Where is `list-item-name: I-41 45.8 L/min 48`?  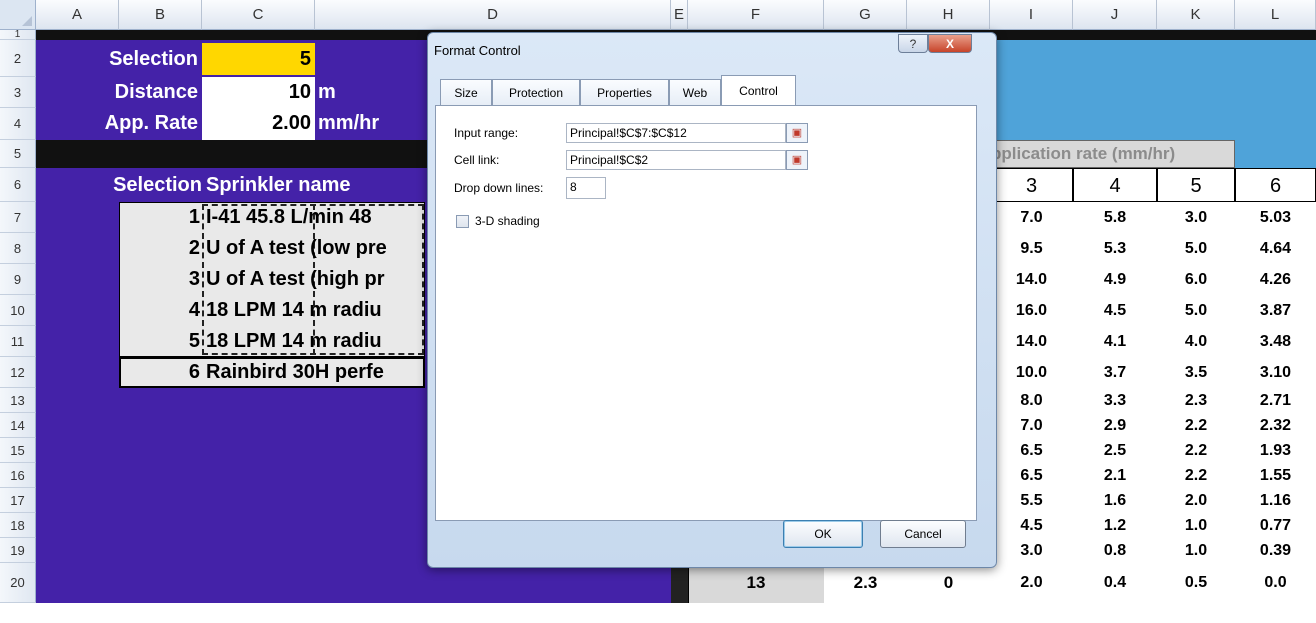 list-item-name: I-41 45.8 L/min 48 is located at coordinates (315, 217).